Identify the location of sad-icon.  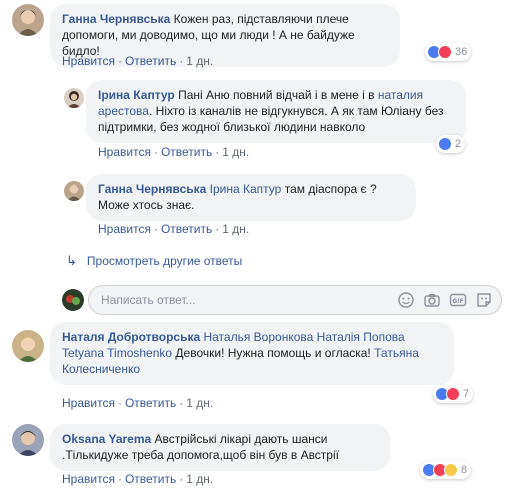
(451, 470).